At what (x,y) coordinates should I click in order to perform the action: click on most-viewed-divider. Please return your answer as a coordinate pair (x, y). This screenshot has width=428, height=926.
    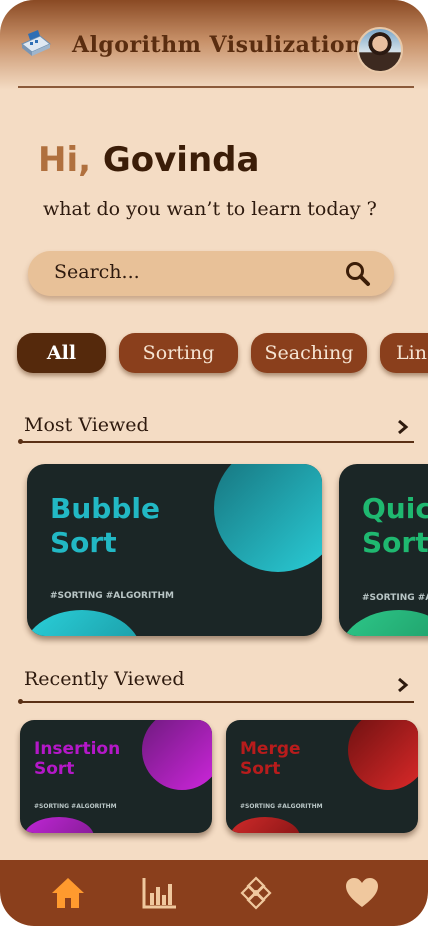
    Looking at the image, I should click on (216, 441).